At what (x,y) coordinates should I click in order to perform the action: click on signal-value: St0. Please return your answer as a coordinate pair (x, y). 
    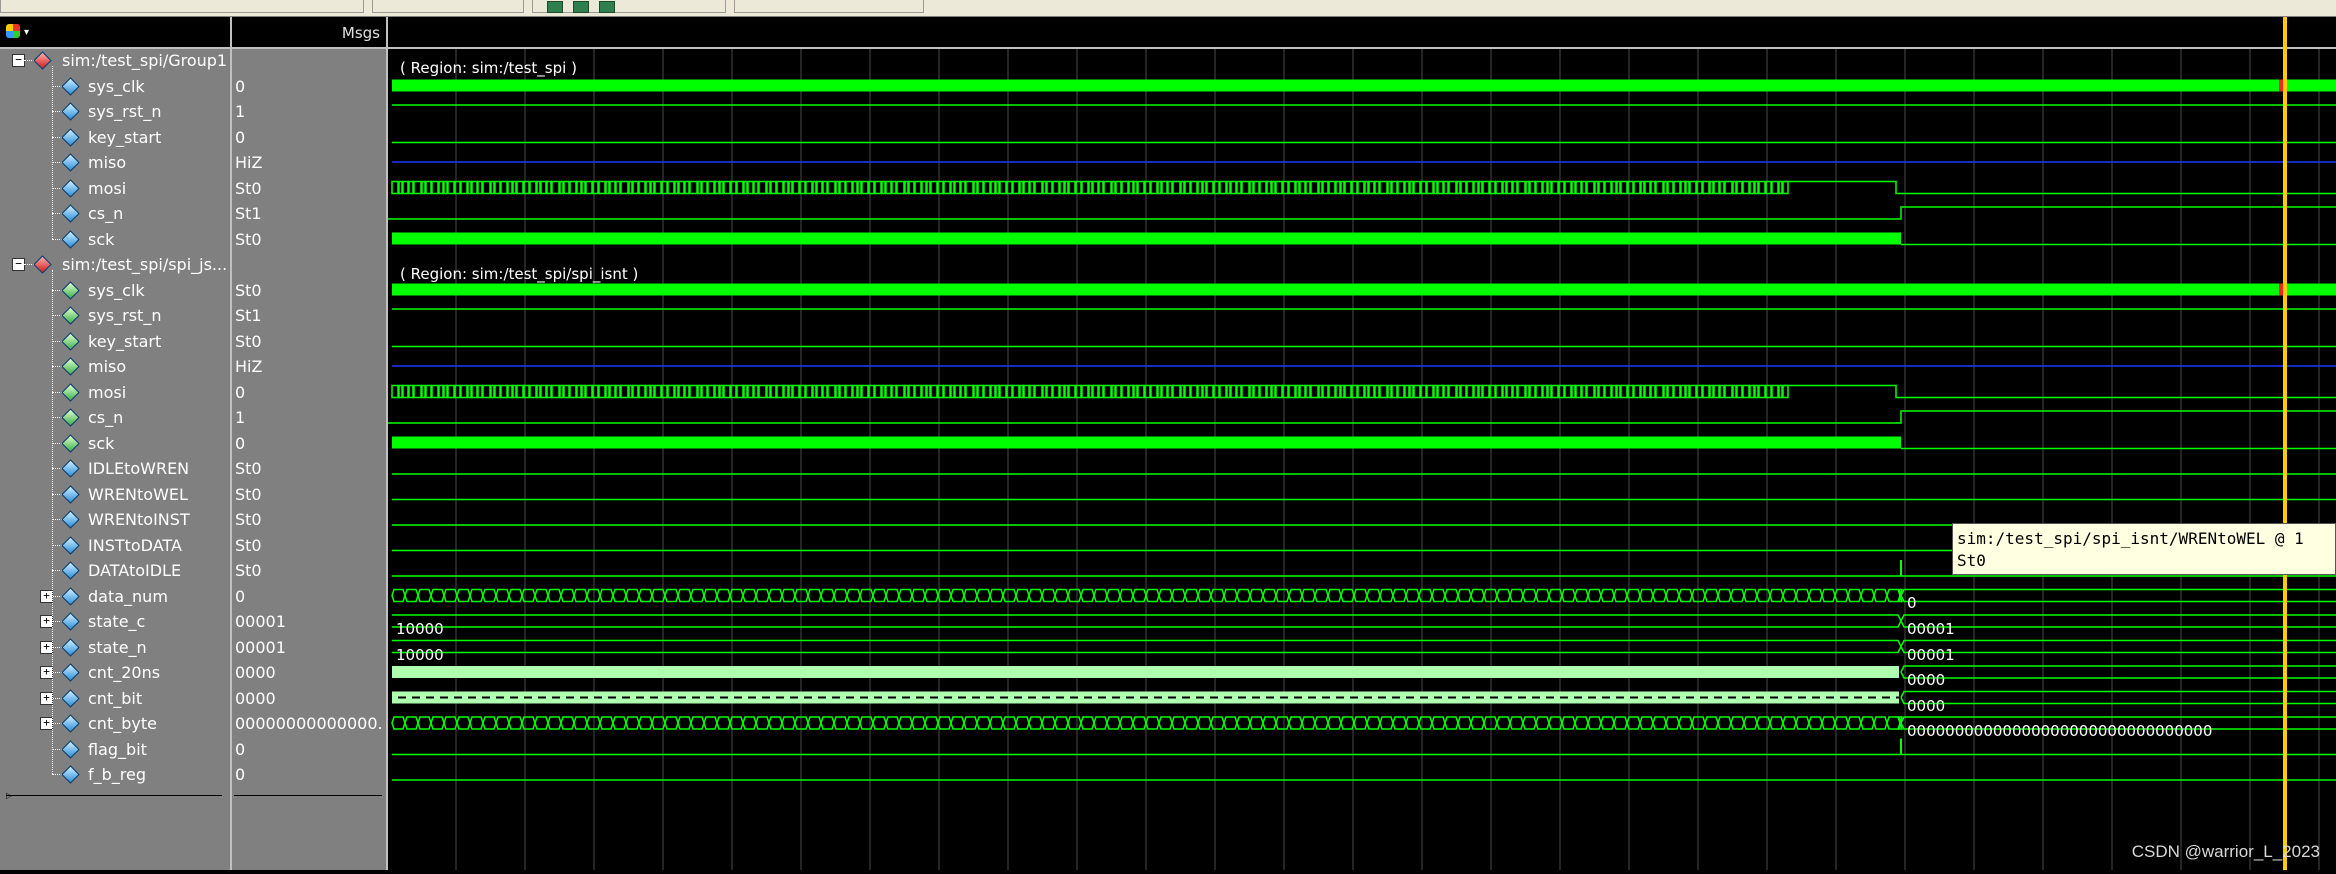
    Looking at the image, I should click on (248, 239).